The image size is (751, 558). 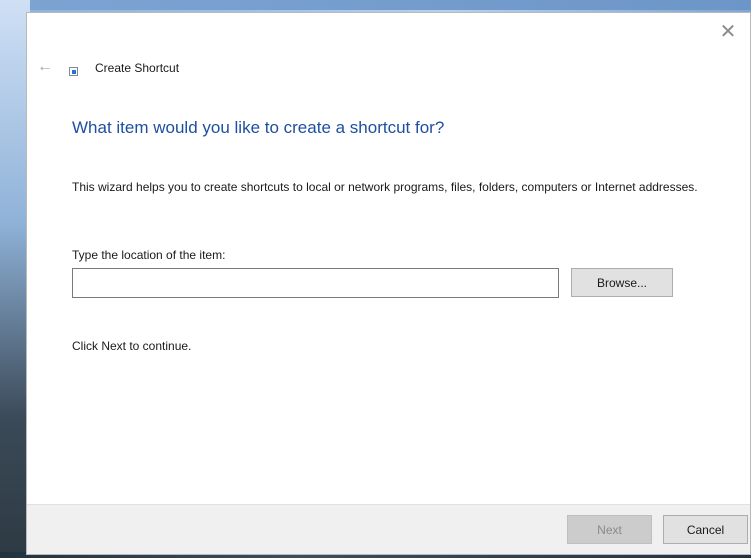 What do you see at coordinates (609, 529) in the screenshot?
I see `next-button: Next` at bounding box center [609, 529].